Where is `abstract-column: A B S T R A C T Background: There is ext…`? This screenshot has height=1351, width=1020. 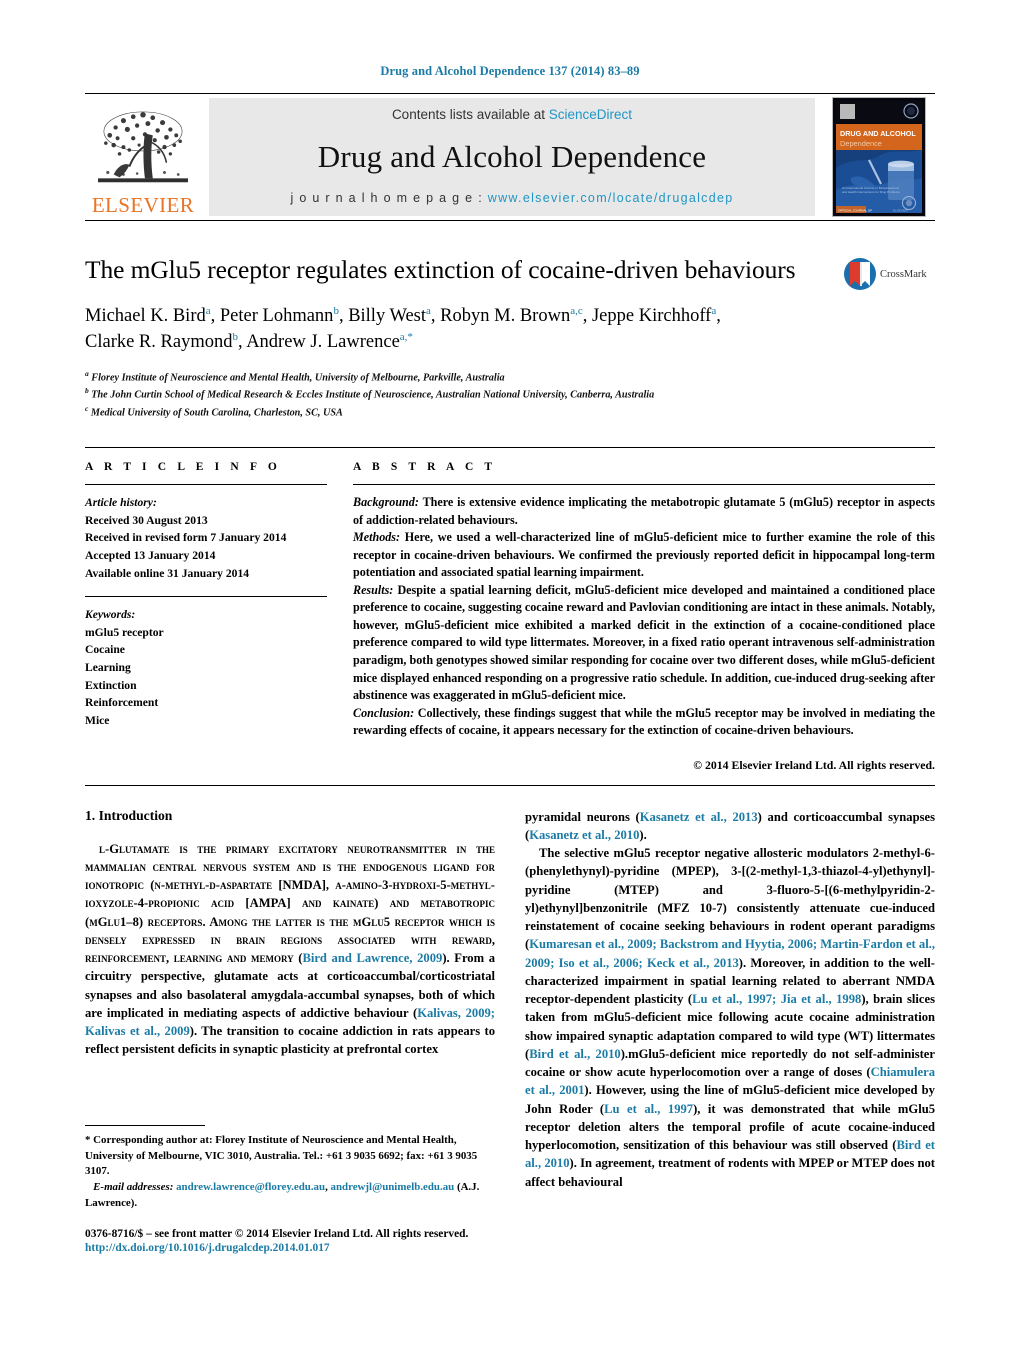
abstract-column: A B S T R A C T Background: There is ext… is located at coordinates (644, 616).